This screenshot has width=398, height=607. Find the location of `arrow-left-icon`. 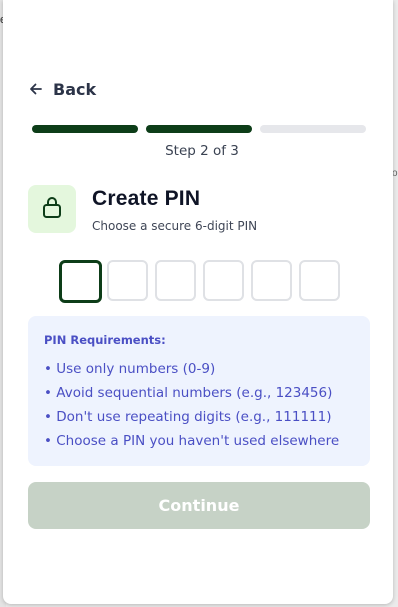

arrow-left-icon is located at coordinates (36, 89).